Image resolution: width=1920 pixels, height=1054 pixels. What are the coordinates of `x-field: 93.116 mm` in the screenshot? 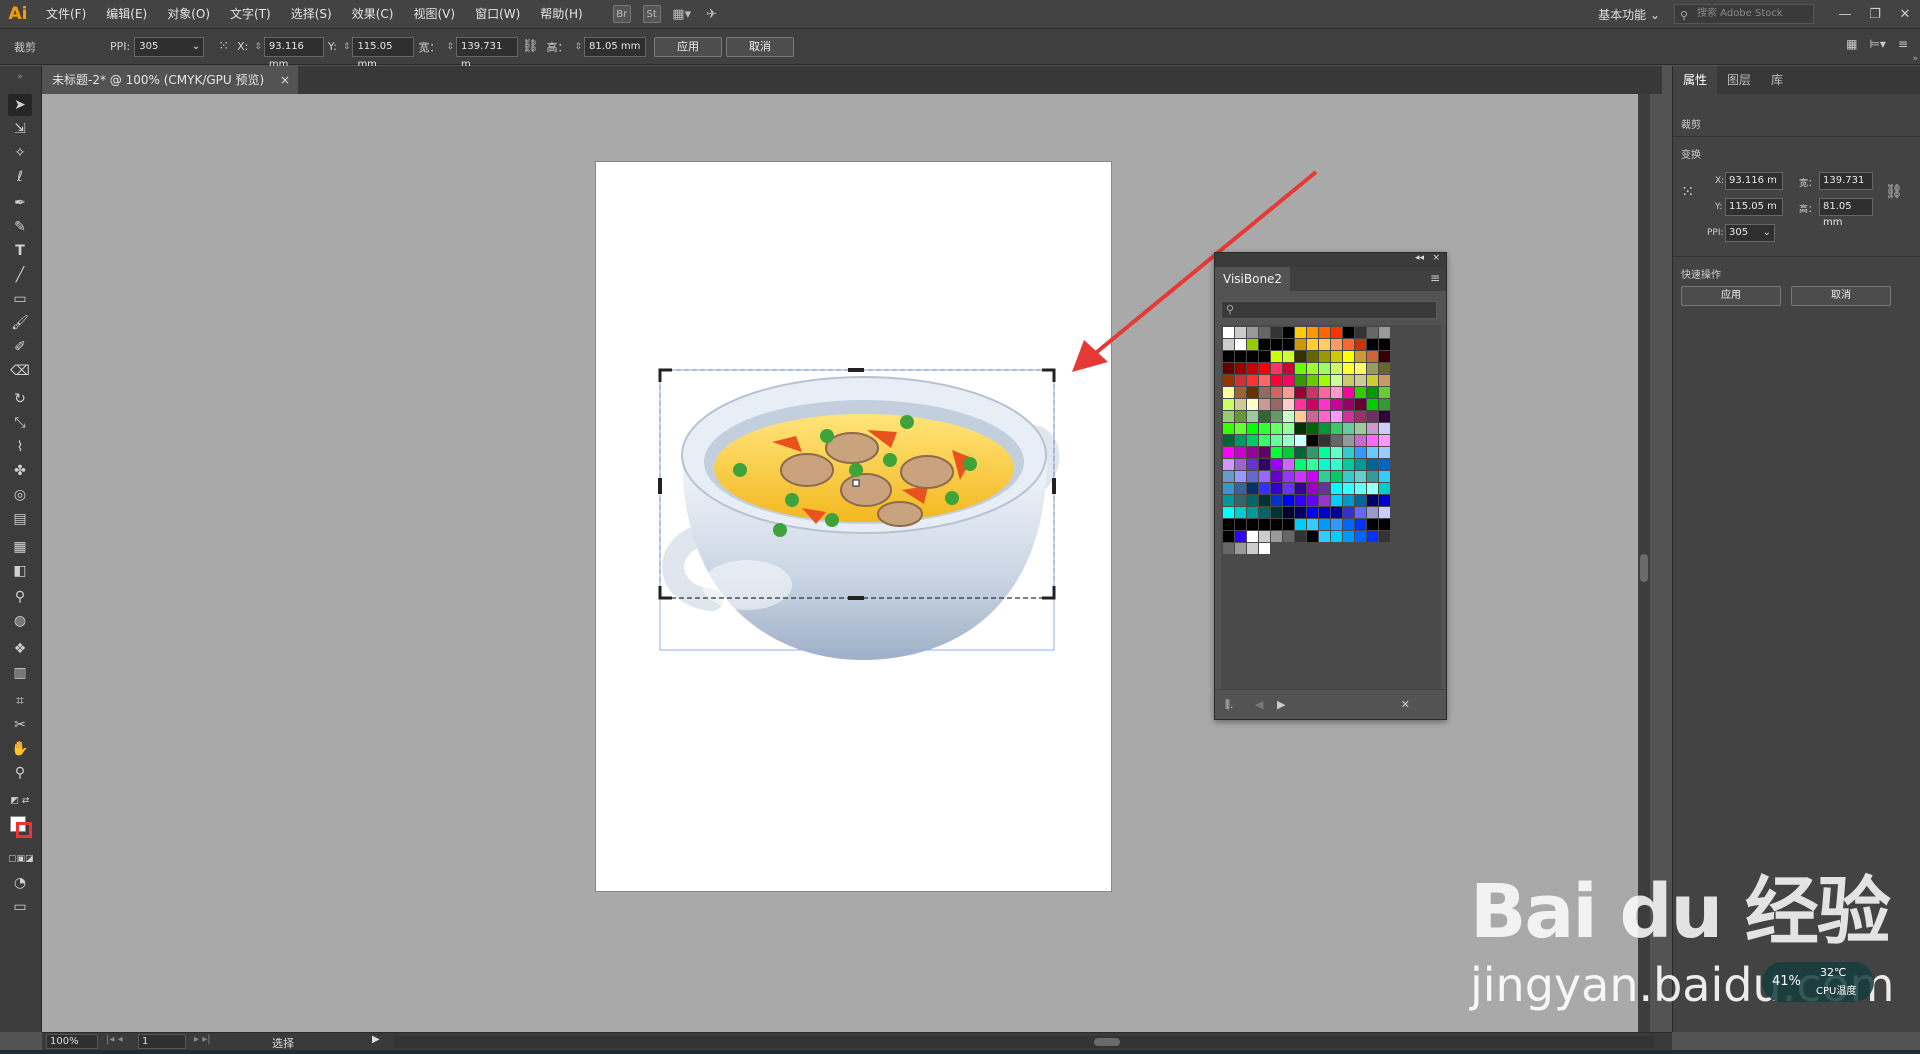 It's located at (293, 53).